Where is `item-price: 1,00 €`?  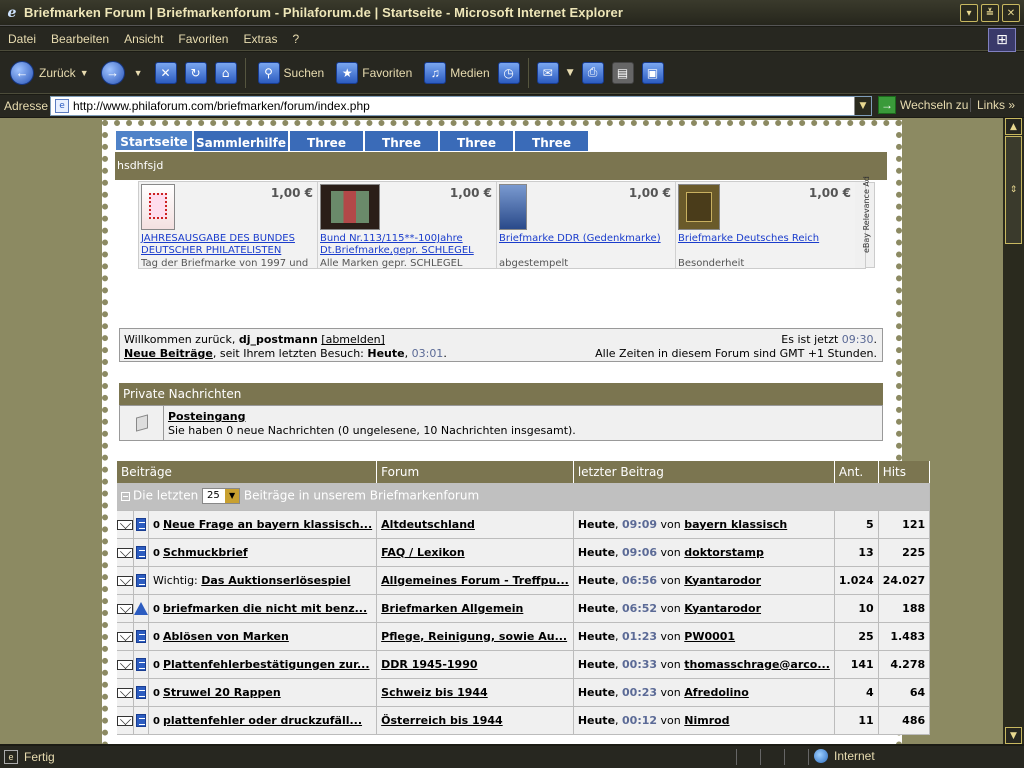
item-price: 1,00 € is located at coordinates (291, 193).